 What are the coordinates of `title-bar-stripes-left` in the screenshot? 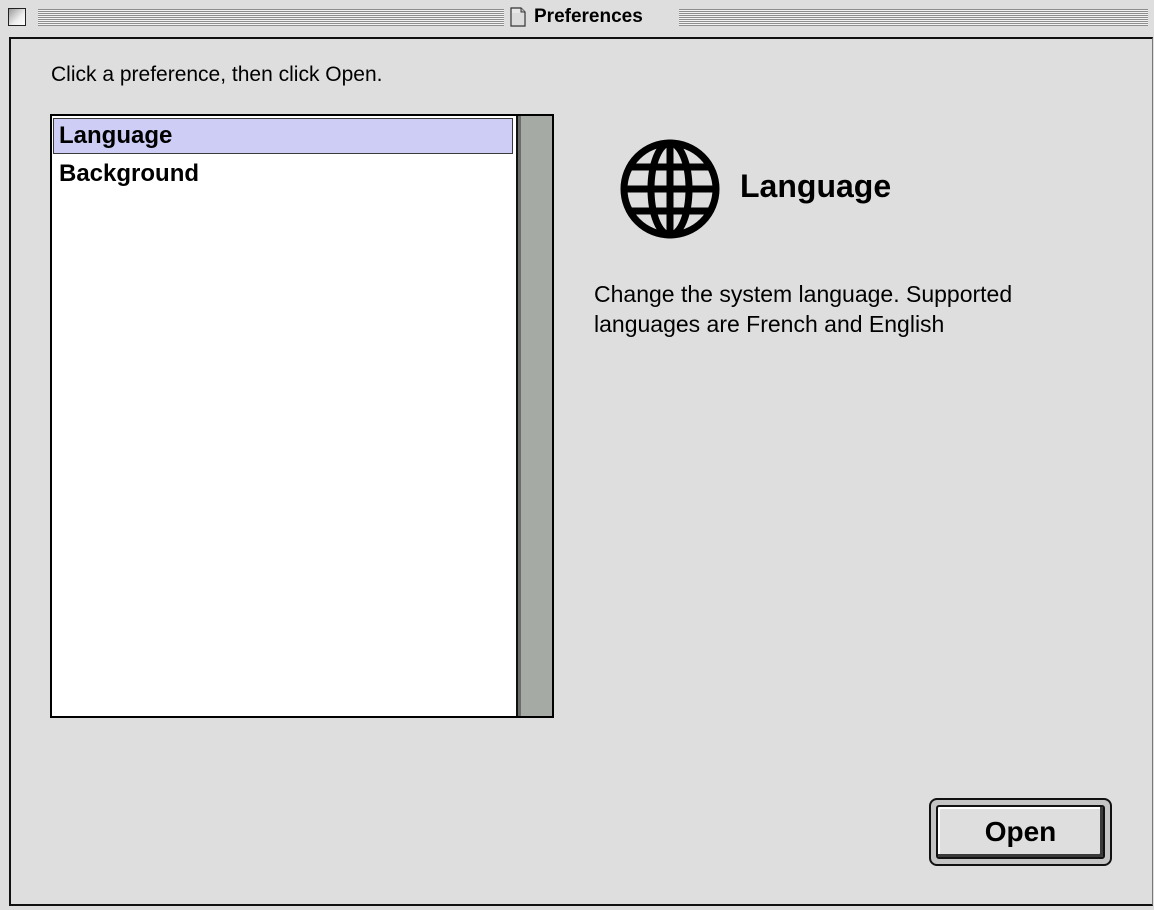 It's located at (271, 17).